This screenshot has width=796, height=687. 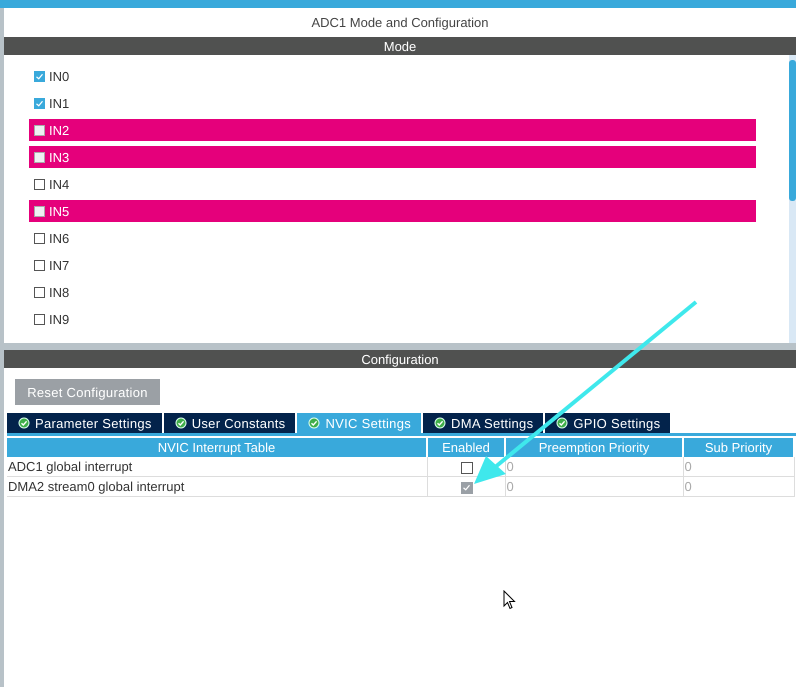 What do you see at coordinates (59, 103) in the screenshot?
I see `channel-label: IN1` at bounding box center [59, 103].